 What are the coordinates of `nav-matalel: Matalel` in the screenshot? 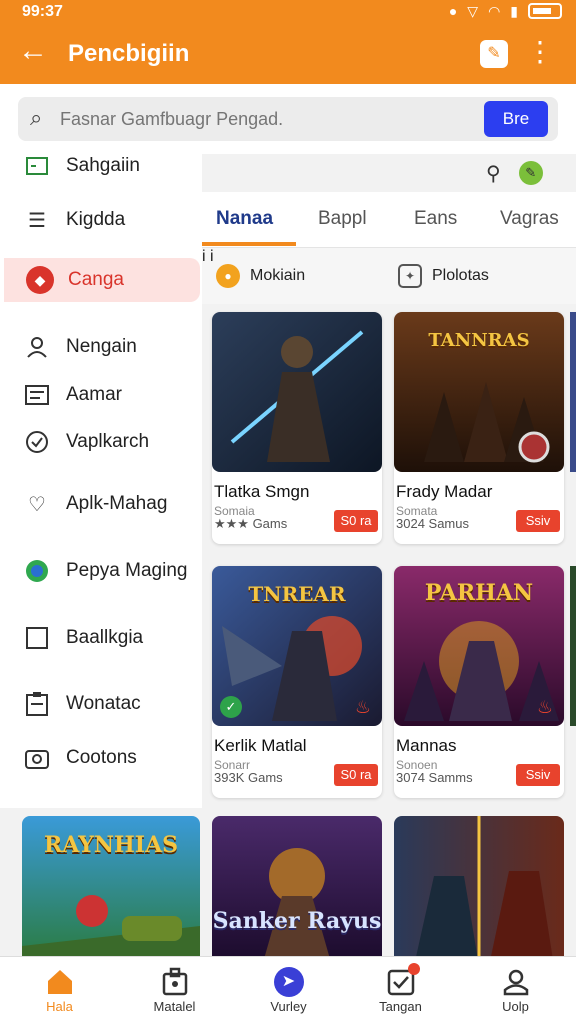 It's located at (174, 990).